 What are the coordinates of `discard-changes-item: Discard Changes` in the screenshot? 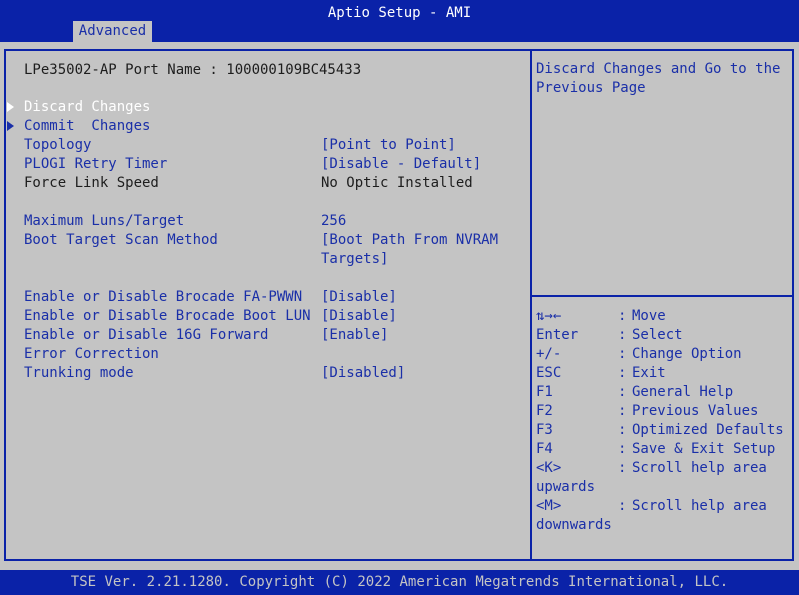 It's located at (87, 107).